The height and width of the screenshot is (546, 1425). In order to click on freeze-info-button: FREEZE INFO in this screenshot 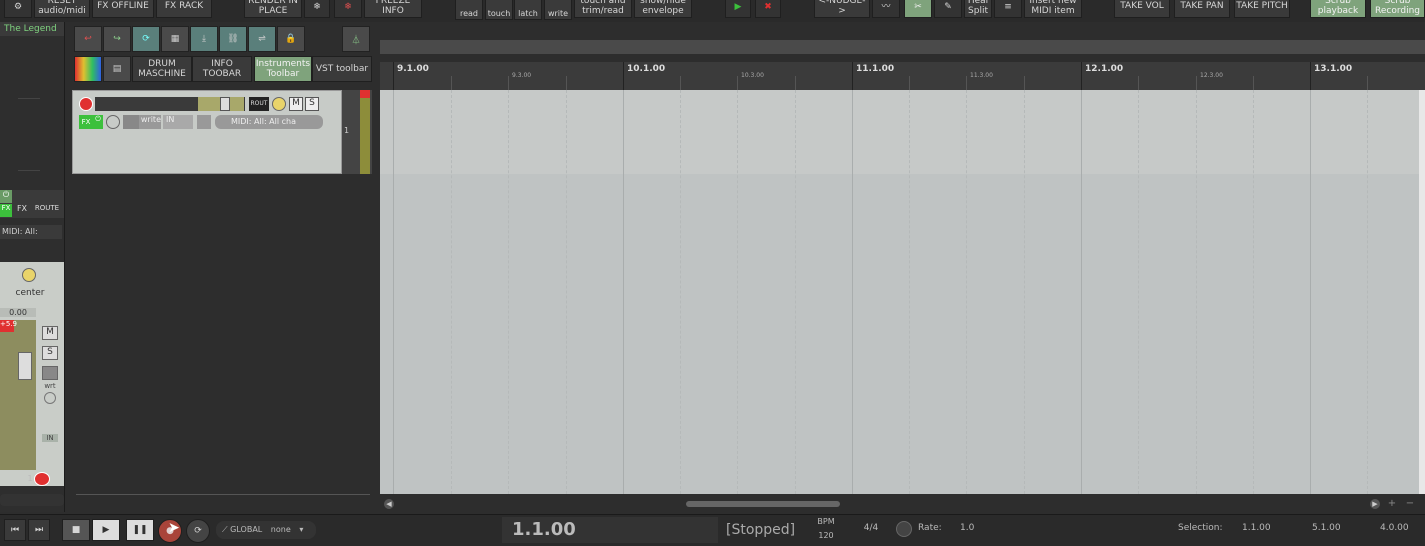, I will do `click(393, 9)`.